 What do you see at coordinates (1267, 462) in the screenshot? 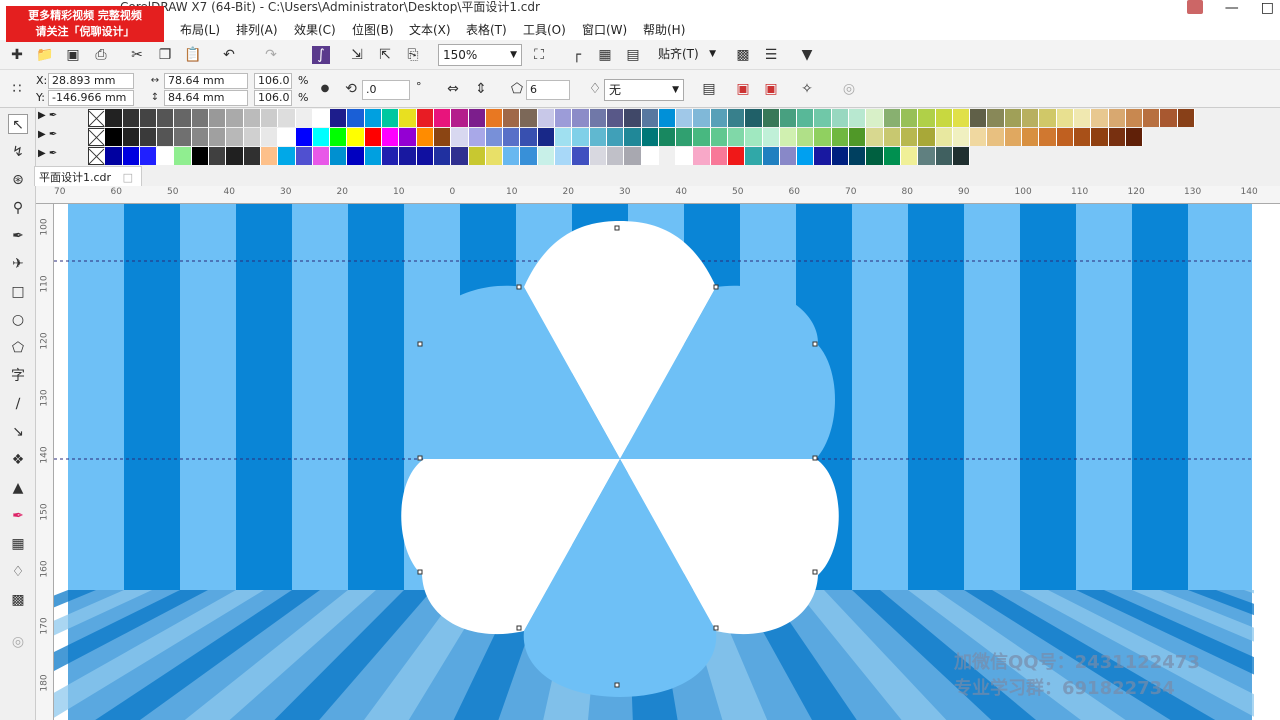
I see `vertical-scrollbar` at bounding box center [1267, 462].